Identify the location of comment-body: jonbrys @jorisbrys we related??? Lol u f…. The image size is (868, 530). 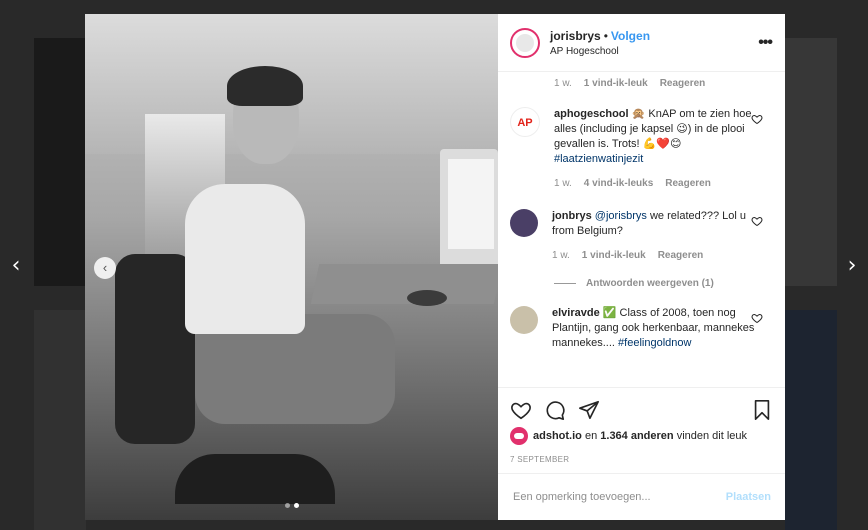
(653, 236).